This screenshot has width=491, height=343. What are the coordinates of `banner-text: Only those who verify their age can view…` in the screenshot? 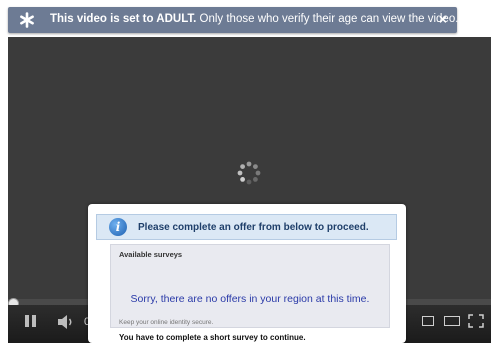 It's located at (327, 19).